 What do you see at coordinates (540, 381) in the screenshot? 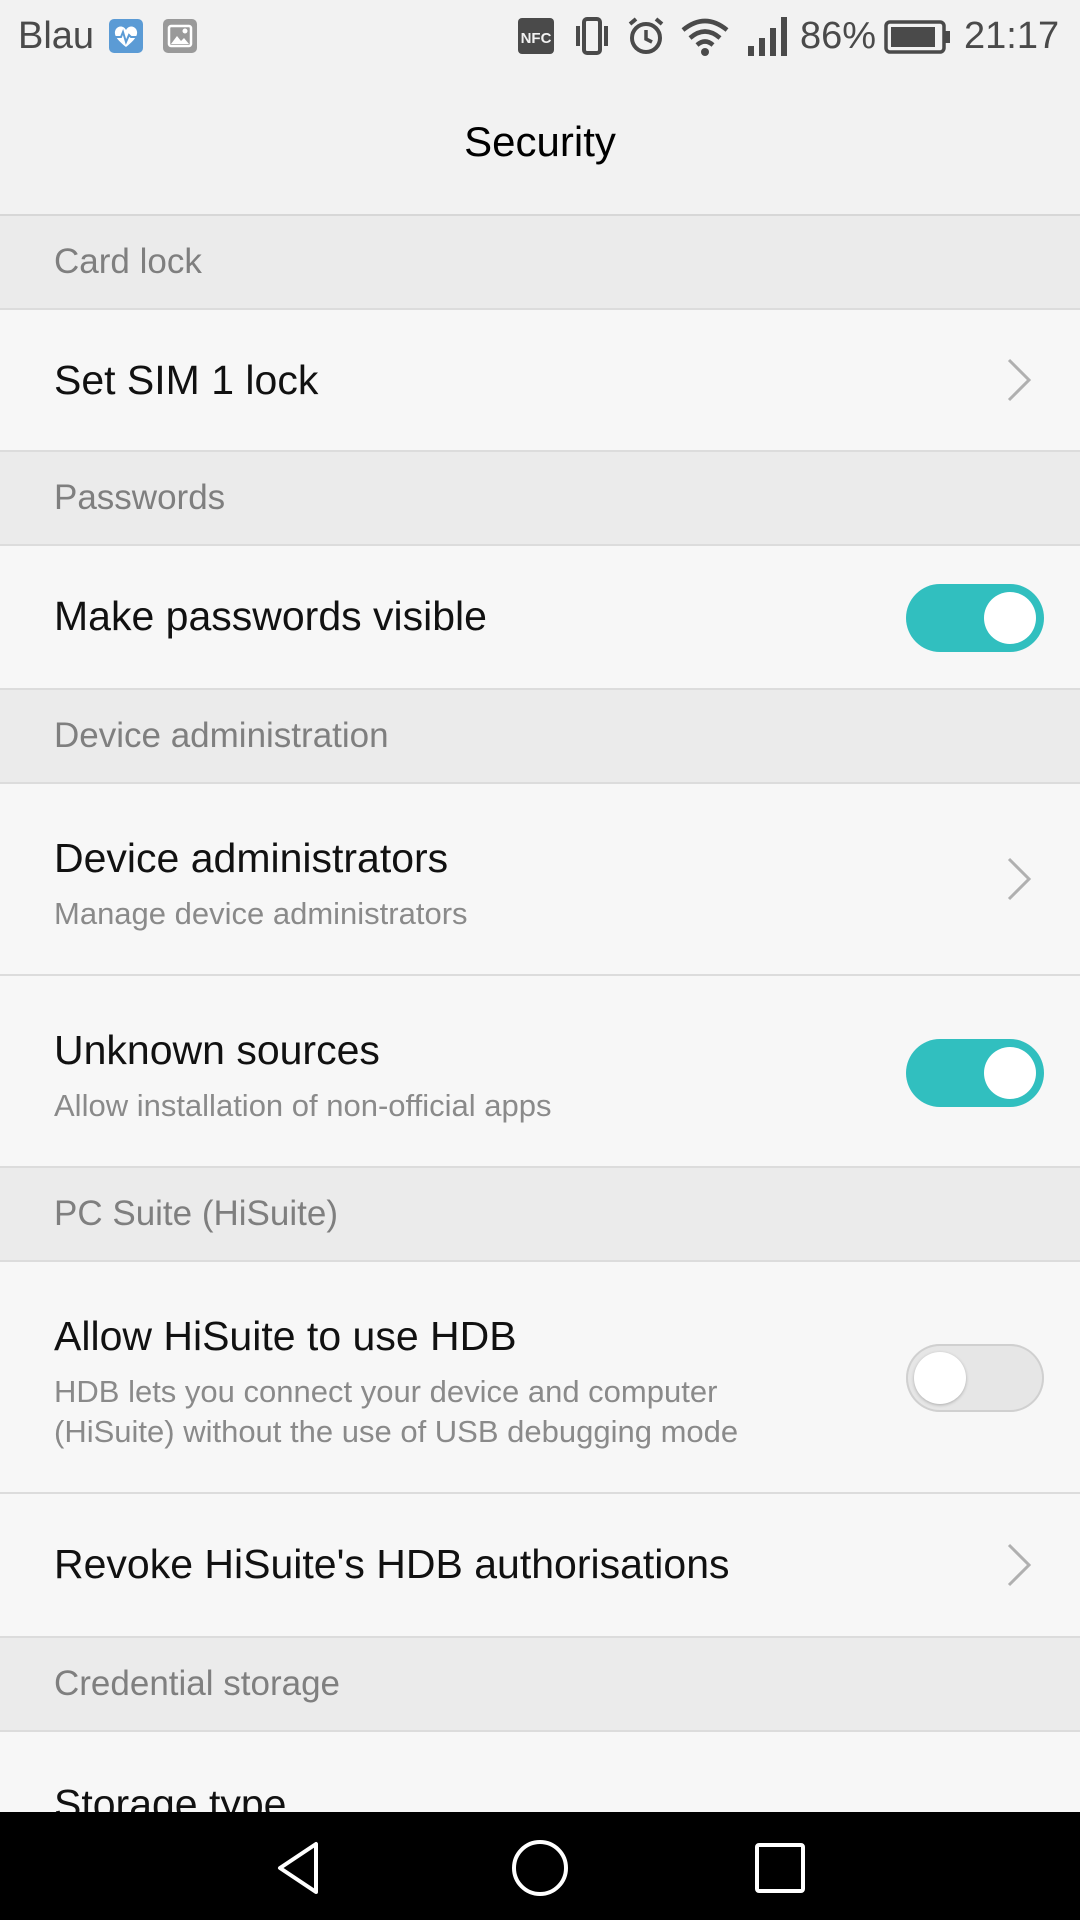
I see `set-sim-lock-row: Set SIM 1 lock` at bounding box center [540, 381].